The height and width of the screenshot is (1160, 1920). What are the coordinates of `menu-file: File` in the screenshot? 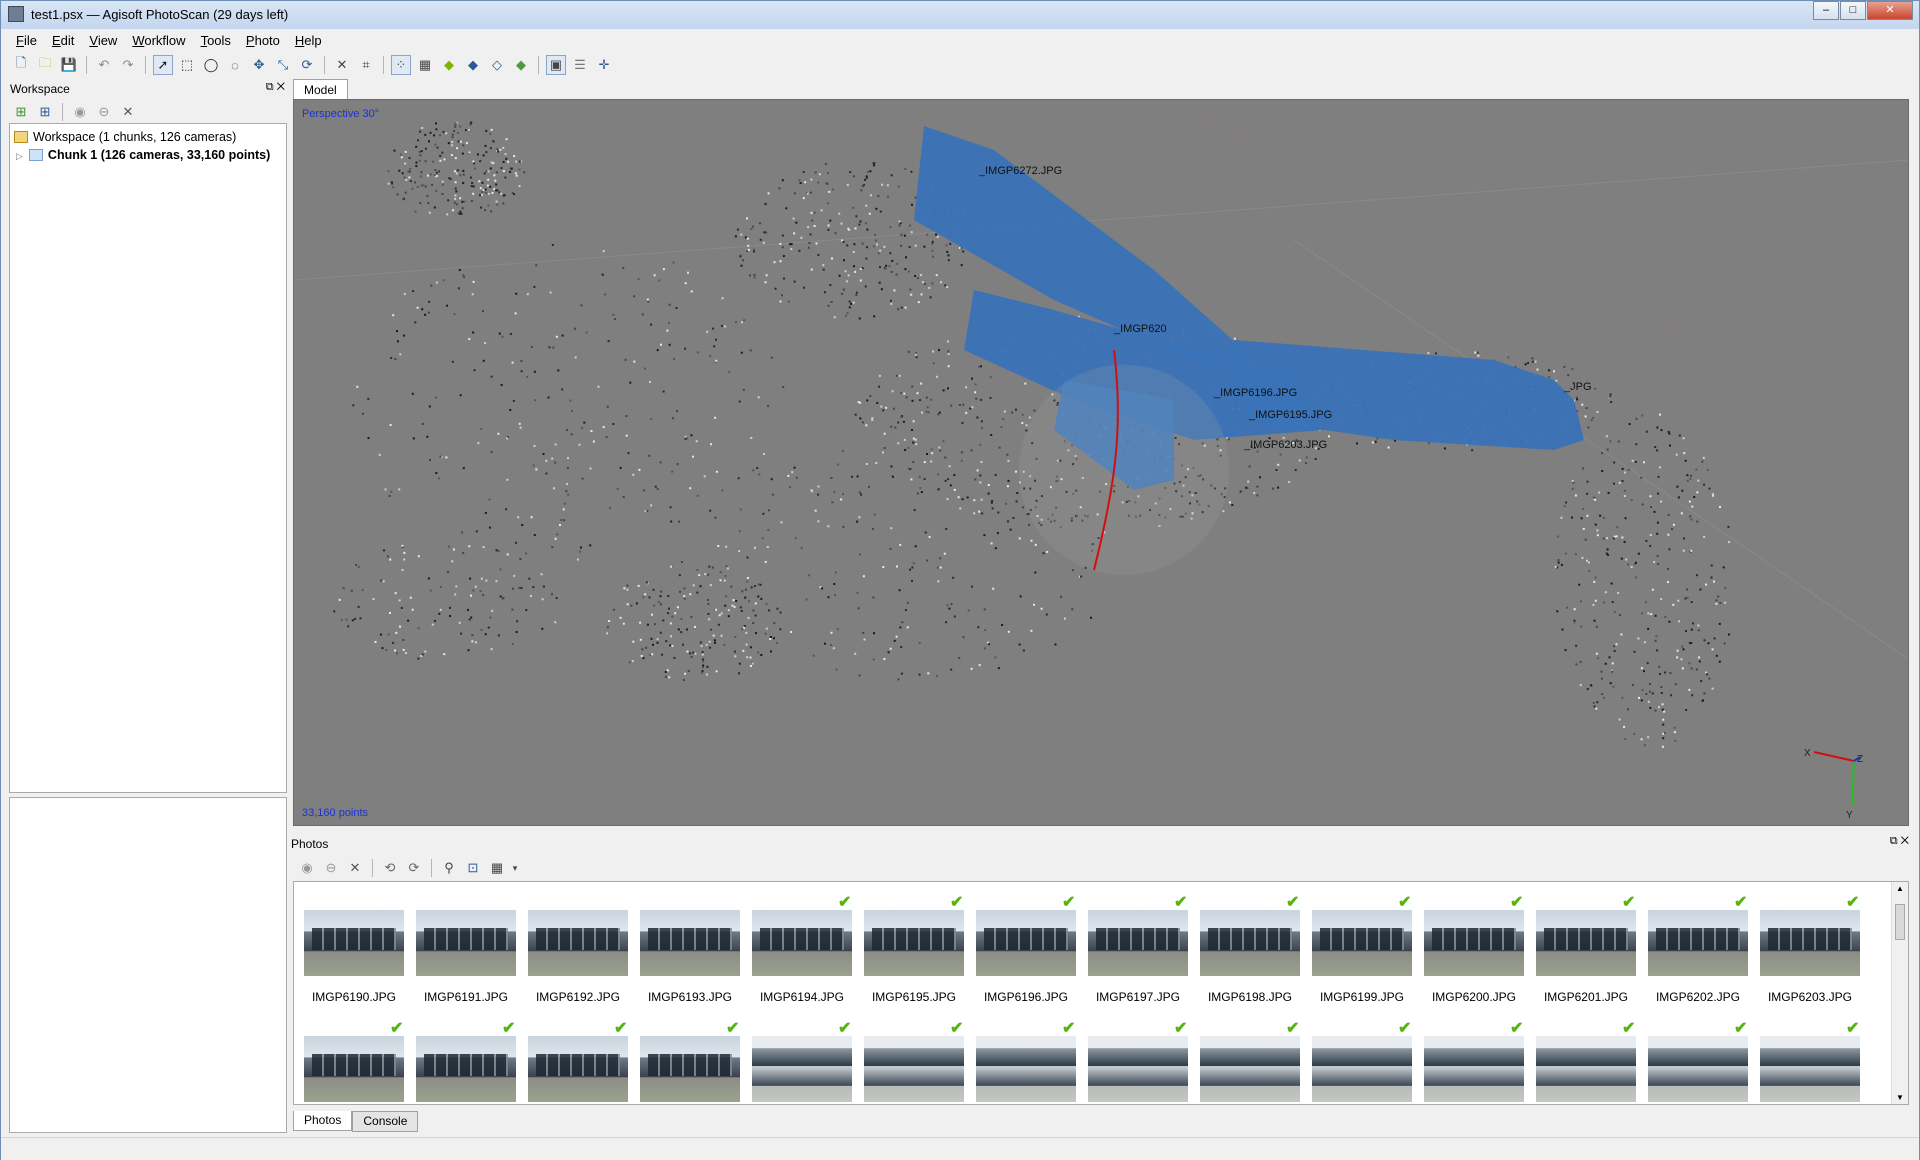 It's located at (27, 41).